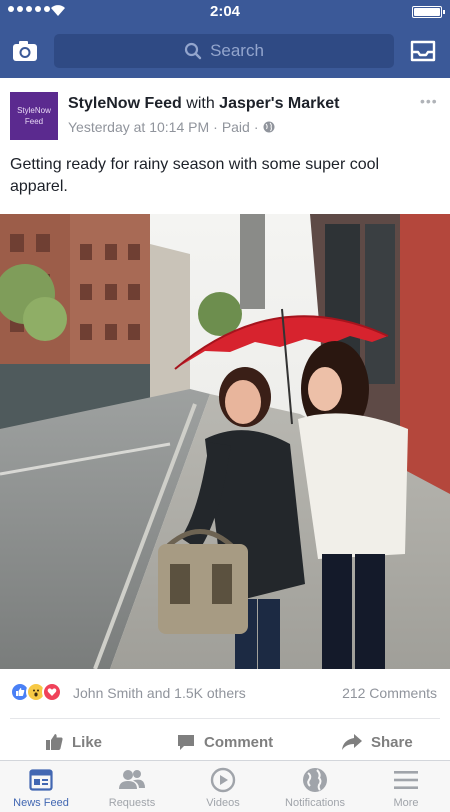 The height and width of the screenshot is (812, 450). I want to click on tab-notifications: Notifications, so click(315, 788).